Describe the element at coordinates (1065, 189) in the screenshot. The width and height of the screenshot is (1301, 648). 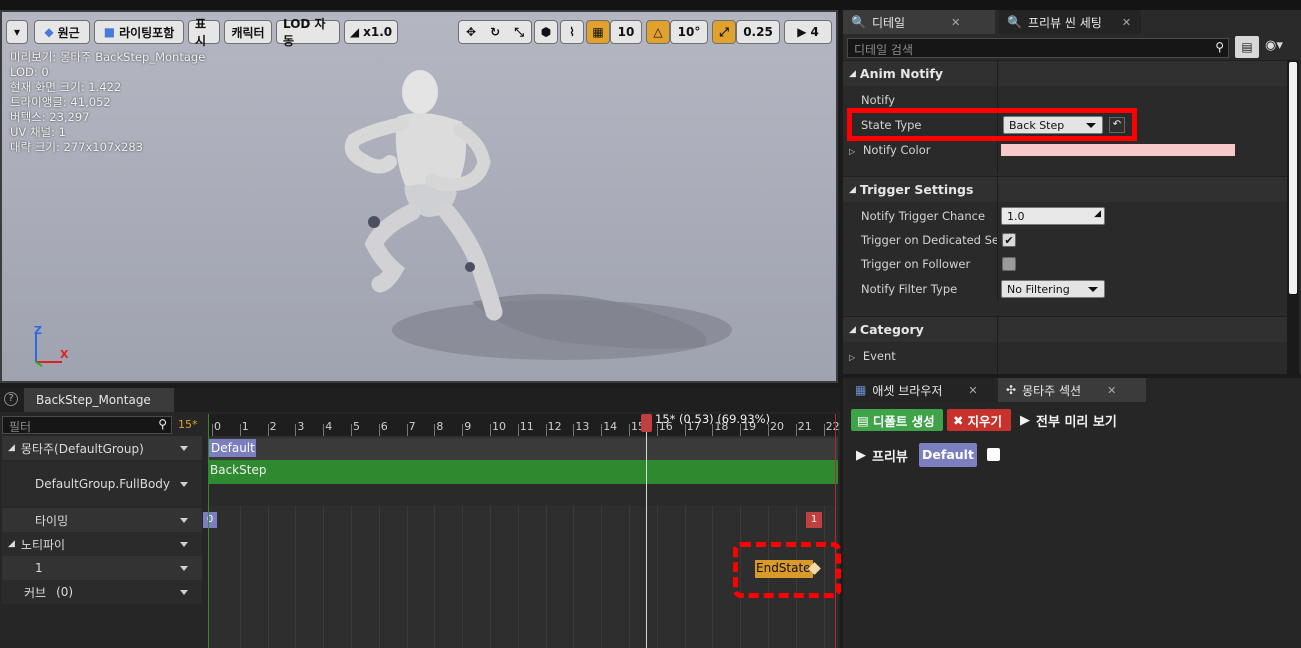
I see `category-trigger-settings: ◢ Trigger Settings` at that location.